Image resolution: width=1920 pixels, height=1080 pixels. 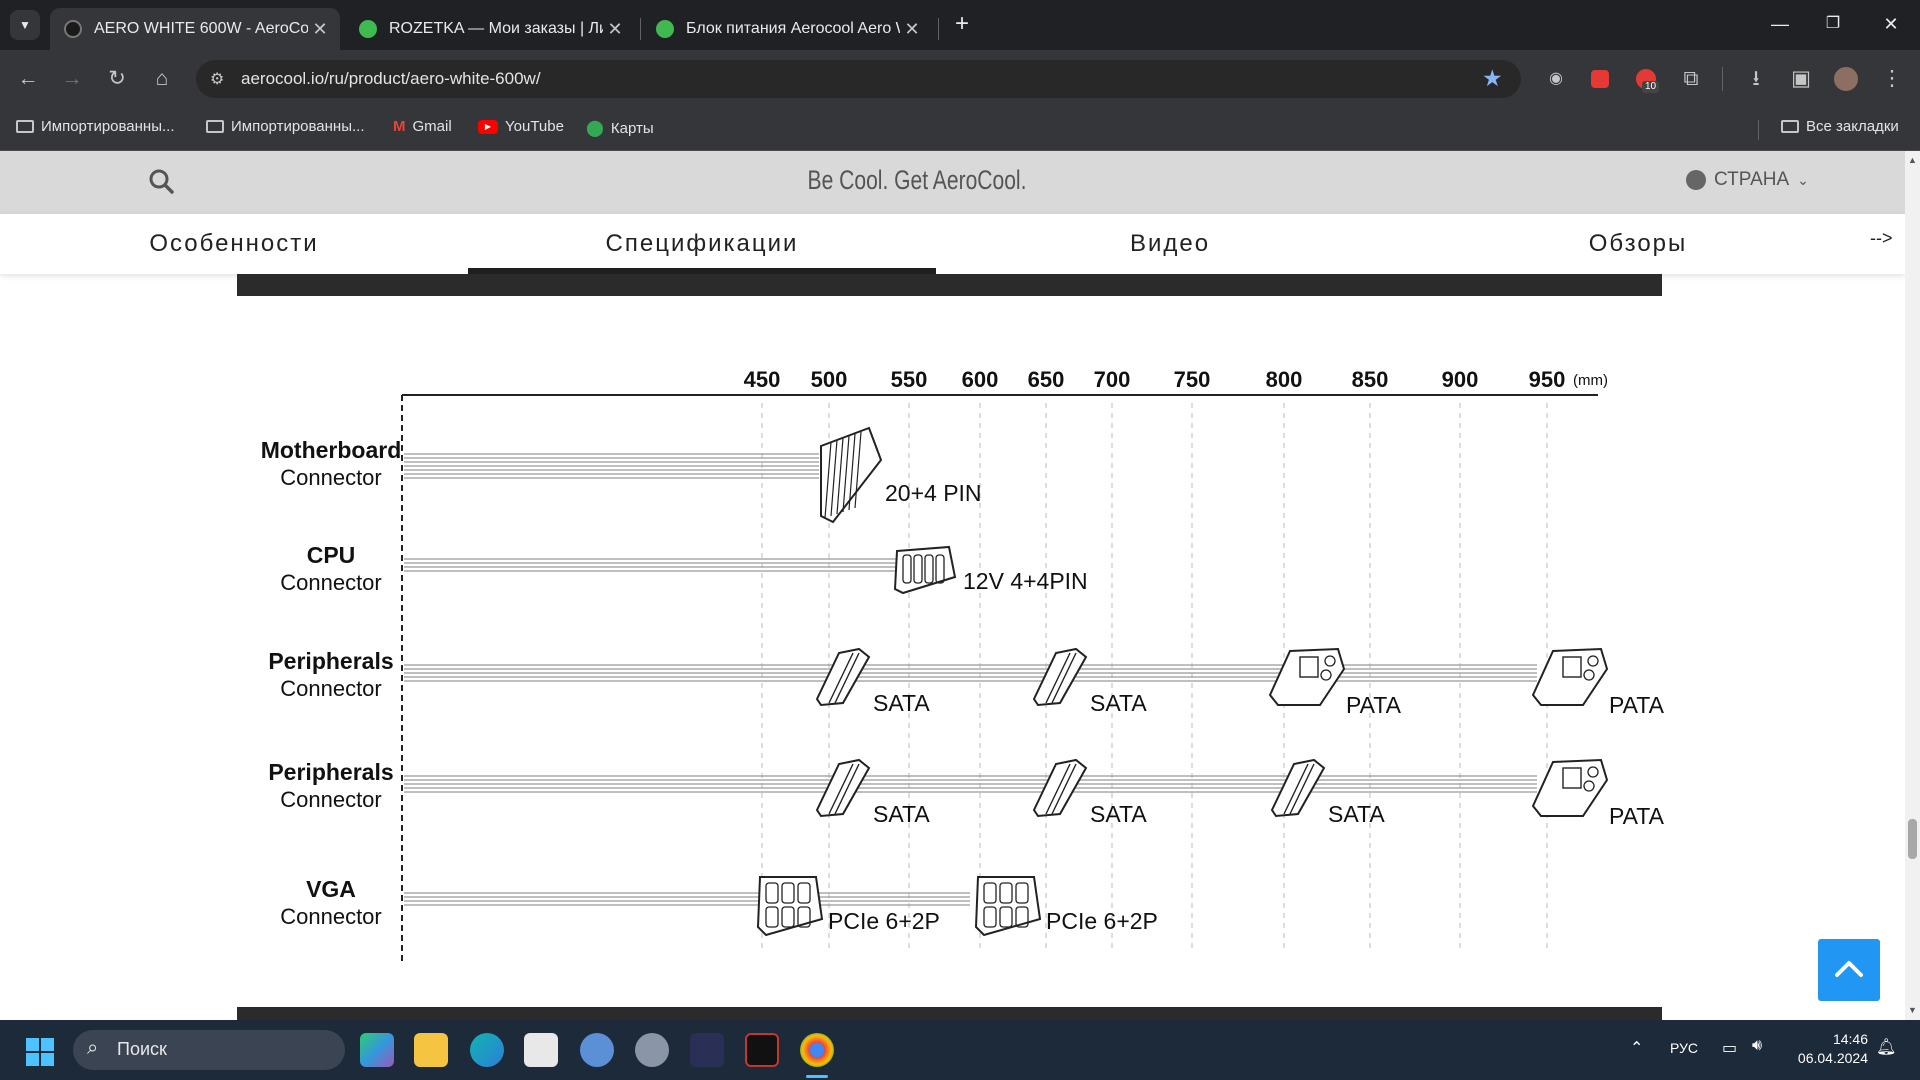 I want to click on extension-circle-icon: ◉, so click(x=1556, y=79).